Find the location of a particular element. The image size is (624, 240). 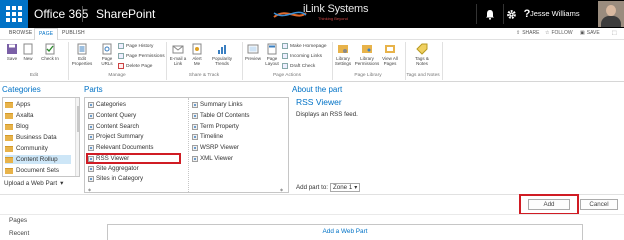

follow-action: ☆ FOLLOW is located at coordinates (559, 33).